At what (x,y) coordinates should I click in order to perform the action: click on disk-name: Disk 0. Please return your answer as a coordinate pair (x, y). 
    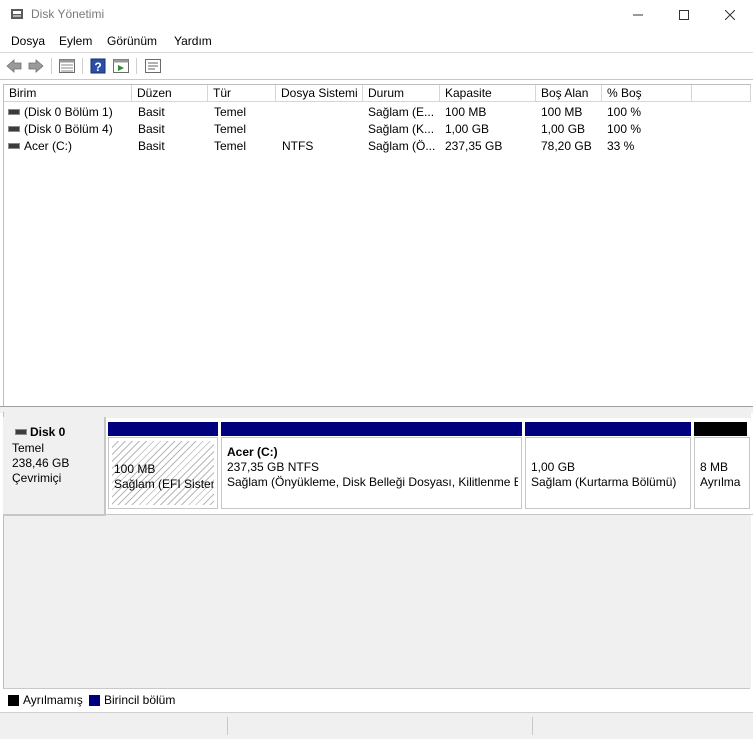
    Looking at the image, I should click on (48, 432).